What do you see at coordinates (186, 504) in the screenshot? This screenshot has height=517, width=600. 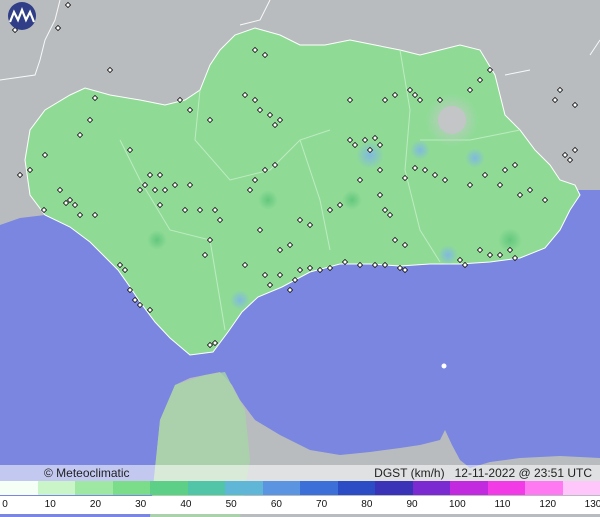 I see `scale-label: 40` at bounding box center [186, 504].